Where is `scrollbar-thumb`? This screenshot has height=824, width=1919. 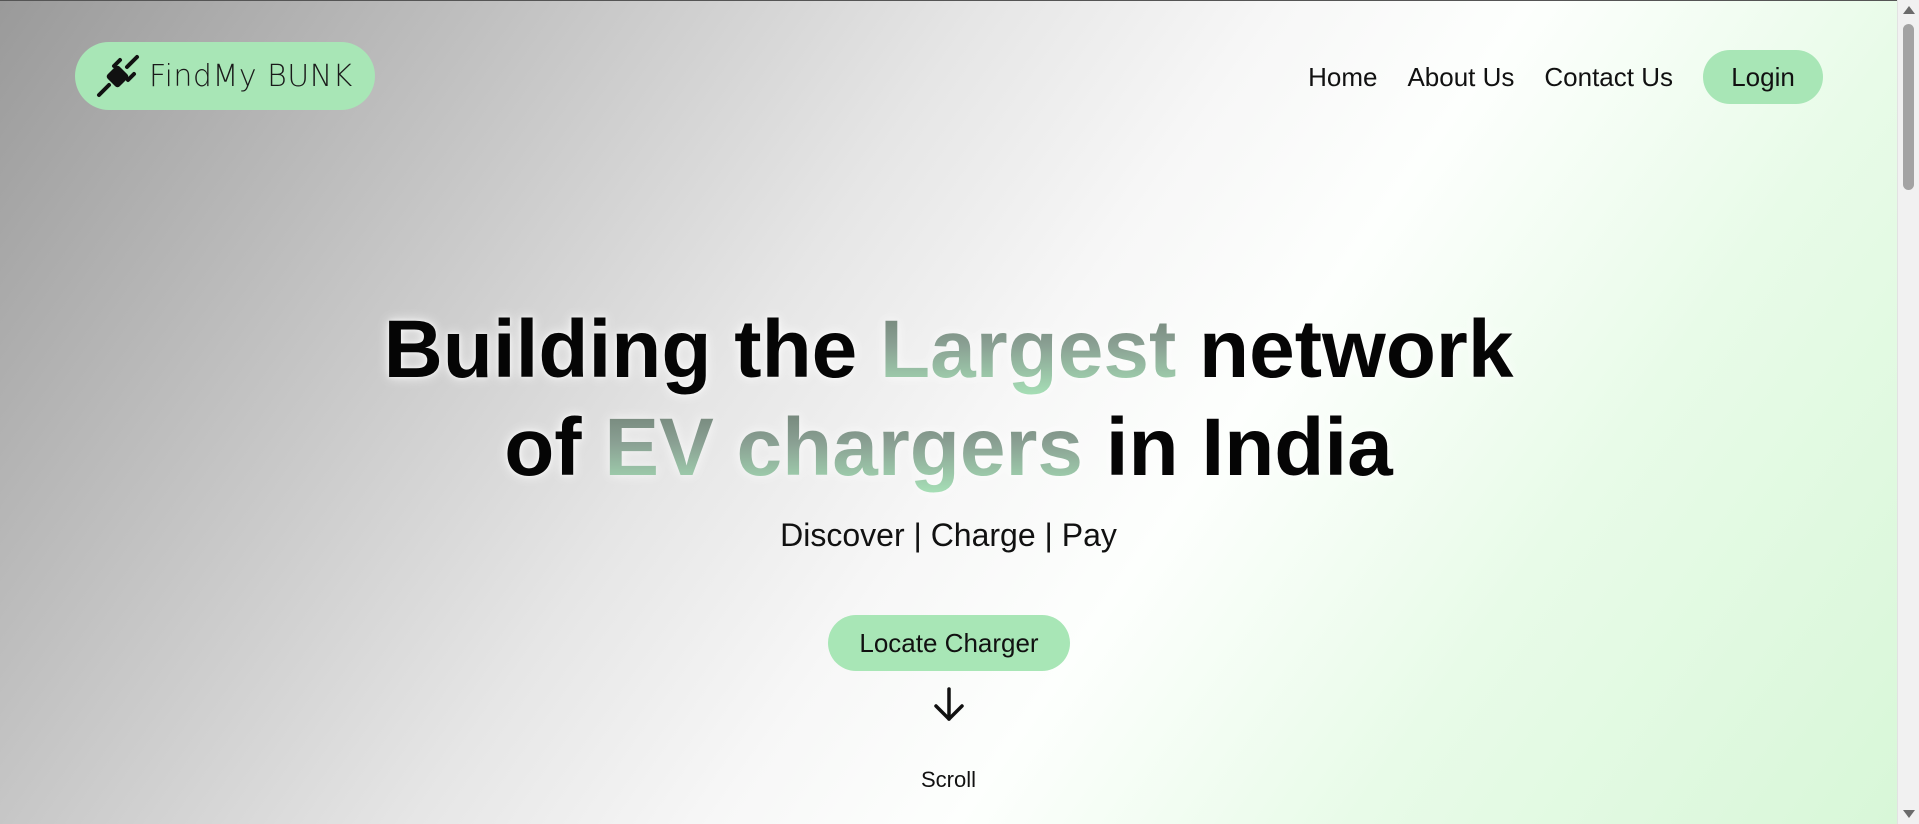
scrollbar-thumb is located at coordinates (1908, 107).